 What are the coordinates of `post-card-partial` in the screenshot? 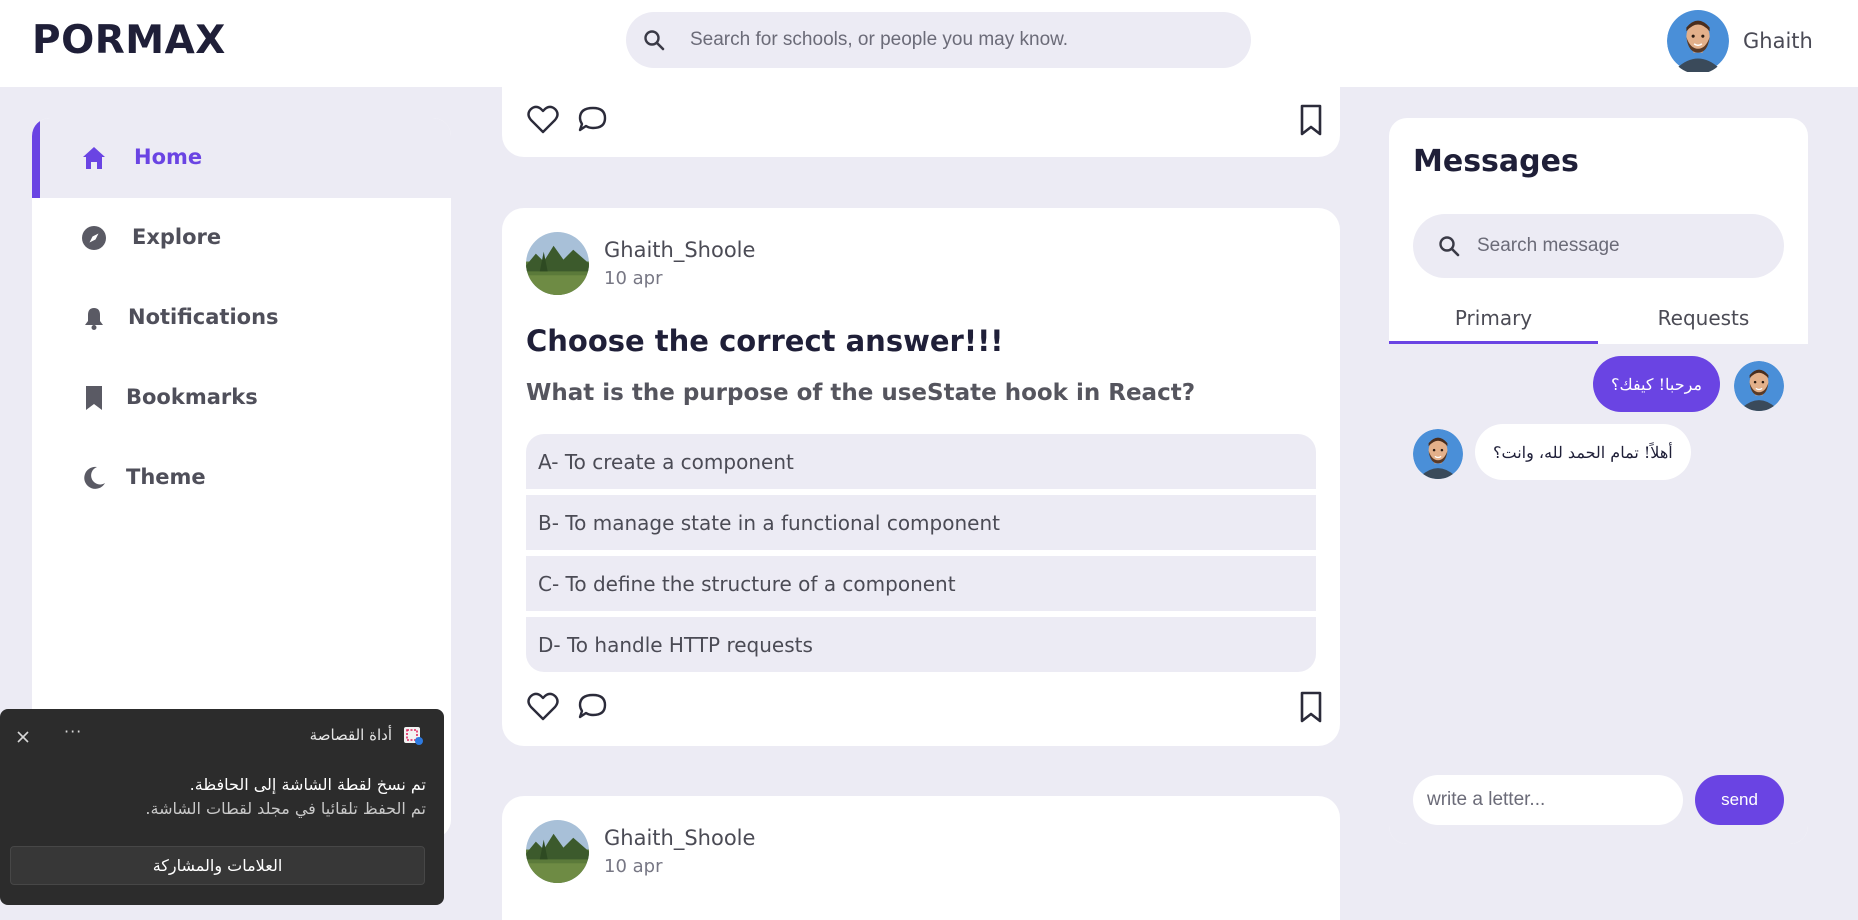 It's located at (921, 113).